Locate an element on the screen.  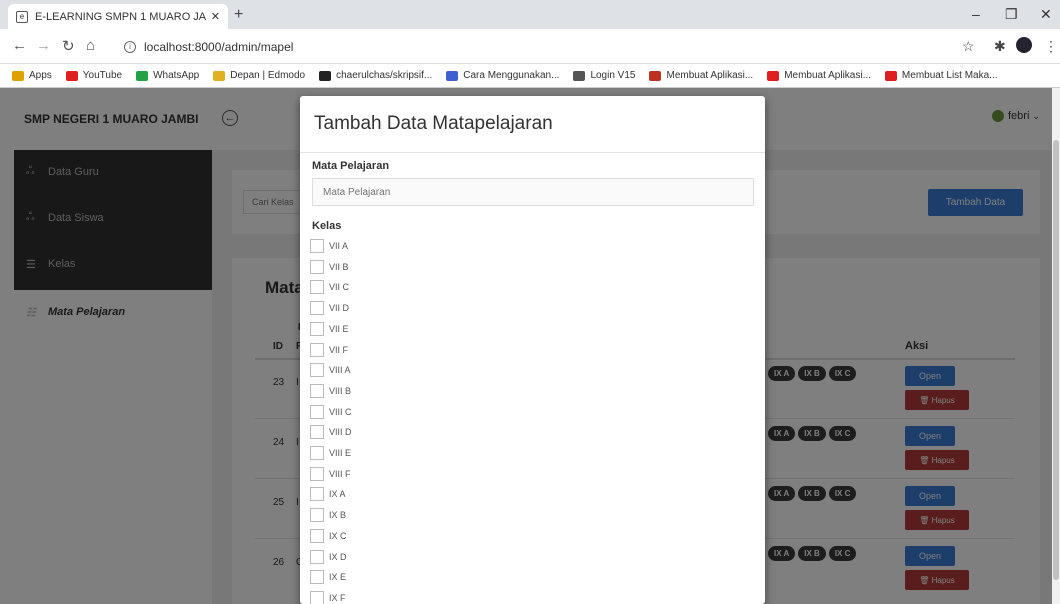
minimize-icon: – is located at coordinates (976, 14).